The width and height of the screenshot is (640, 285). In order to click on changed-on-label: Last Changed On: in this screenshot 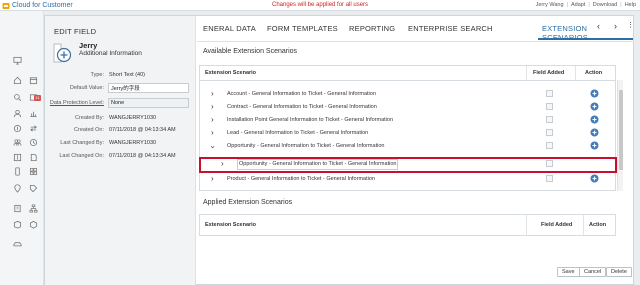, I will do `click(81, 156)`.